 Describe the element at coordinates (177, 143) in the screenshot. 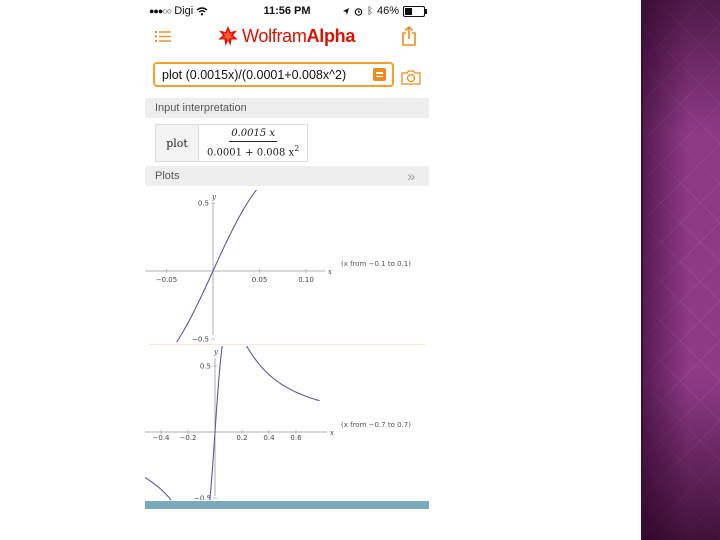

I see `interpretation-command: plot` at that location.